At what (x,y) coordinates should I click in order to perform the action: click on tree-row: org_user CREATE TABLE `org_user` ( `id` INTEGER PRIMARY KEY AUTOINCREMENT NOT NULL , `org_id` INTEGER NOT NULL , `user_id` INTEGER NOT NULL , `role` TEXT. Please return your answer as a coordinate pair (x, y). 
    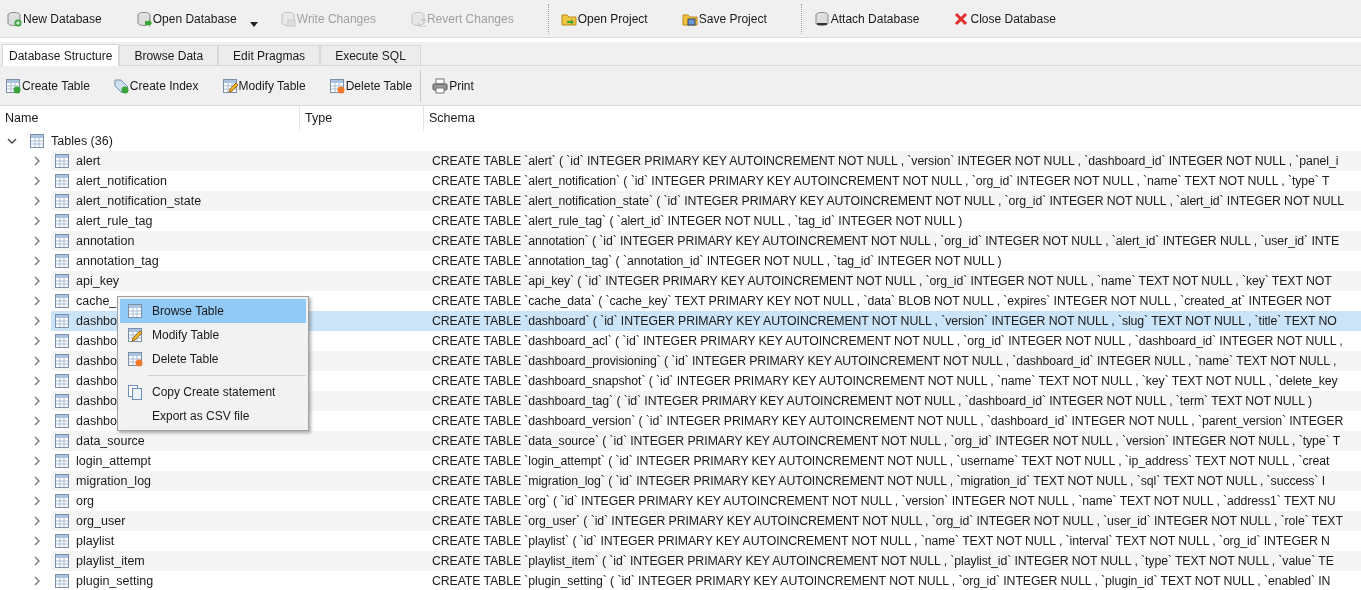
    Looking at the image, I should click on (706, 521).